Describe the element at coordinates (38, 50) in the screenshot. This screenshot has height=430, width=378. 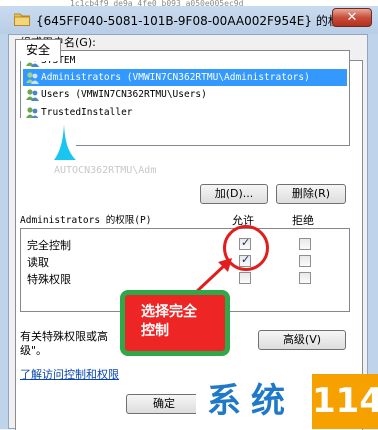
I see `tab-security: 安全` at that location.